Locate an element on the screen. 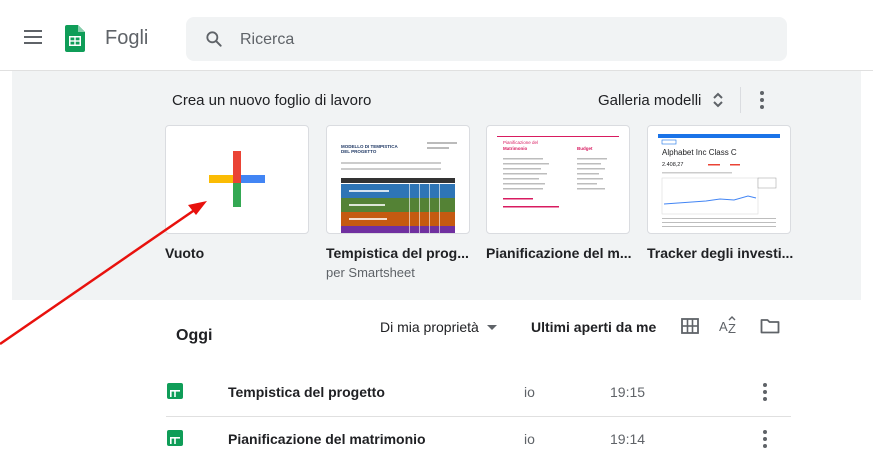 The height and width of the screenshot is (459, 873). template-subtitle: per Smartsheet is located at coordinates (370, 272).